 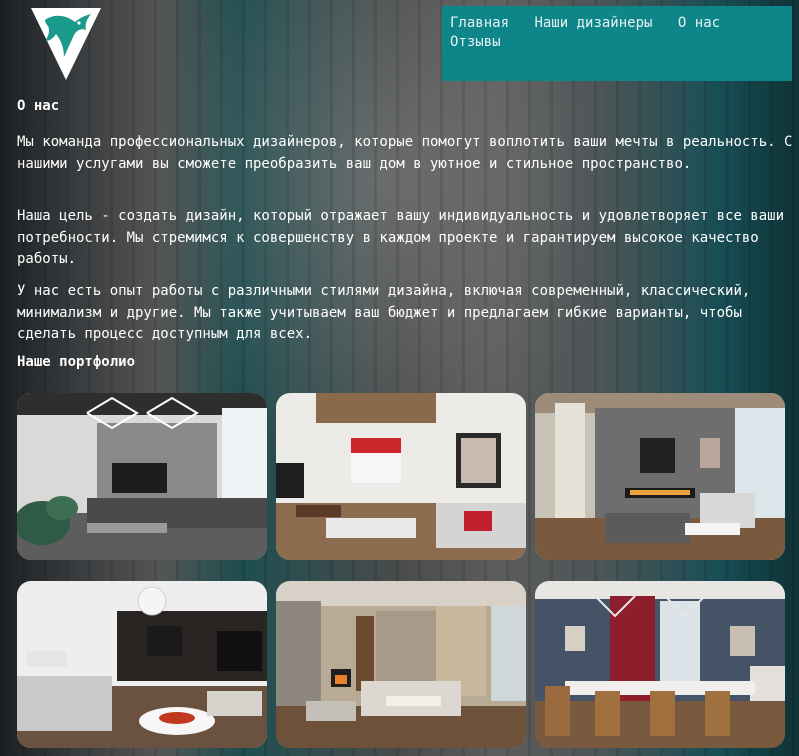 What do you see at coordinates (699, 23) in the screenshot?
I see `nav-item-about: О нас` at bounding box center [699, 23].